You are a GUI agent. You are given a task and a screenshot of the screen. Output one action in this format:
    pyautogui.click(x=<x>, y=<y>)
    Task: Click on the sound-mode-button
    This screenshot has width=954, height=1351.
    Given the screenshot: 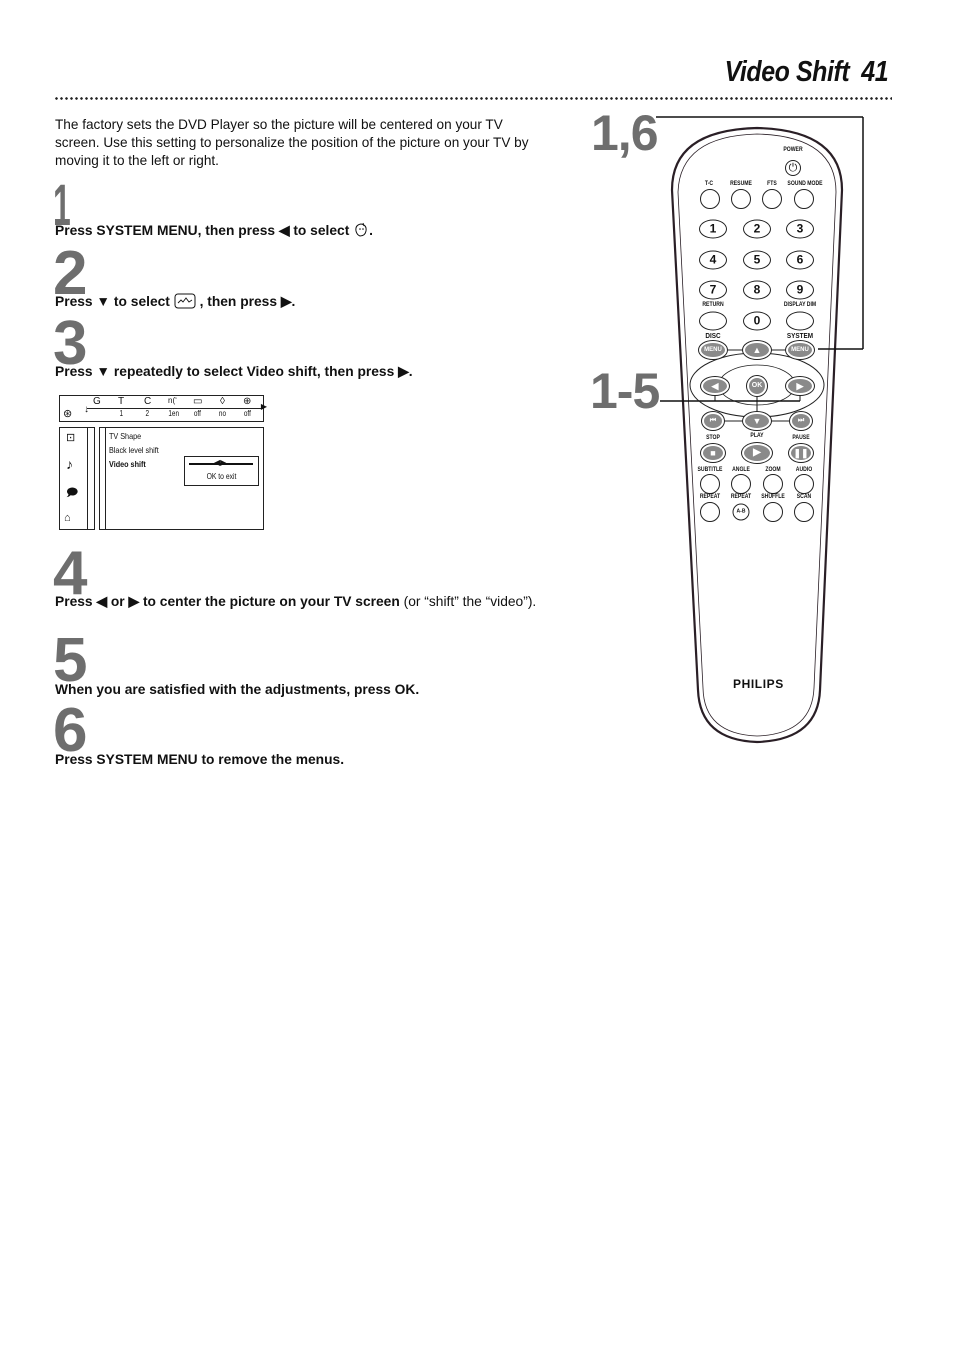 What is the action you would take?
    pyautogui.click(x=804, y=199)
    